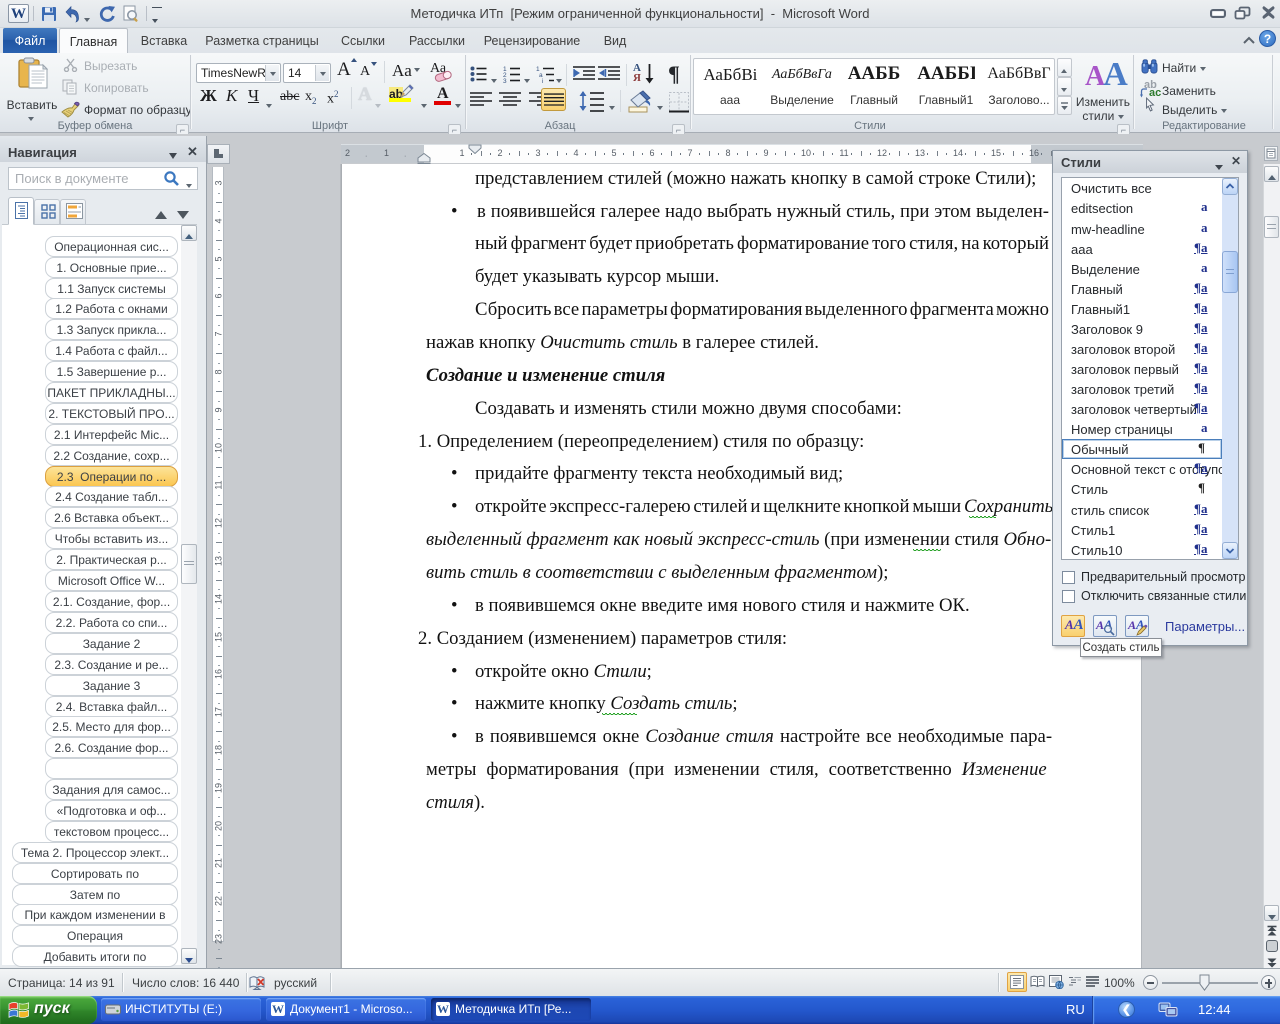  What do you see at coordinates (505, 80) in the screenshot?
I see `svg-text: 3` at bounding box center [505, 80].